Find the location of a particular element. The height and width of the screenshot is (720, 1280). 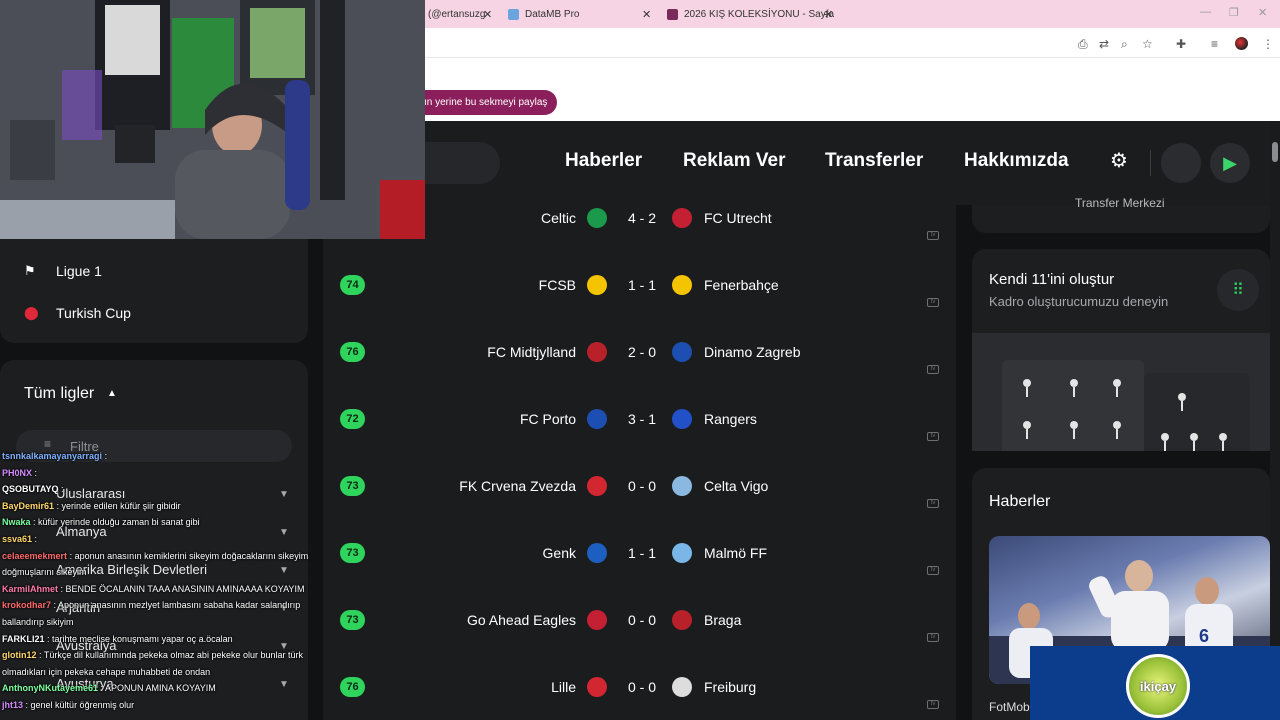

apple-app-button is located at coordinates (1181, 163).